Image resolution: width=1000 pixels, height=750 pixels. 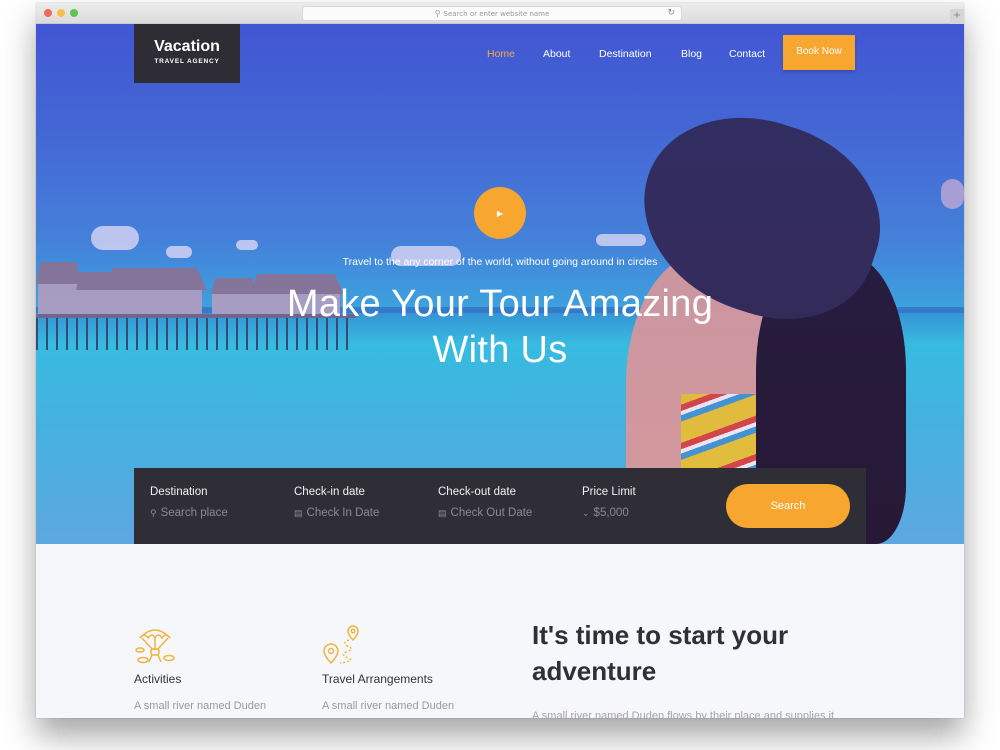 What do you see at coordinates (788, 506) in the screenshot?
I see `search-button: Search` at bounding box center [788, 506].